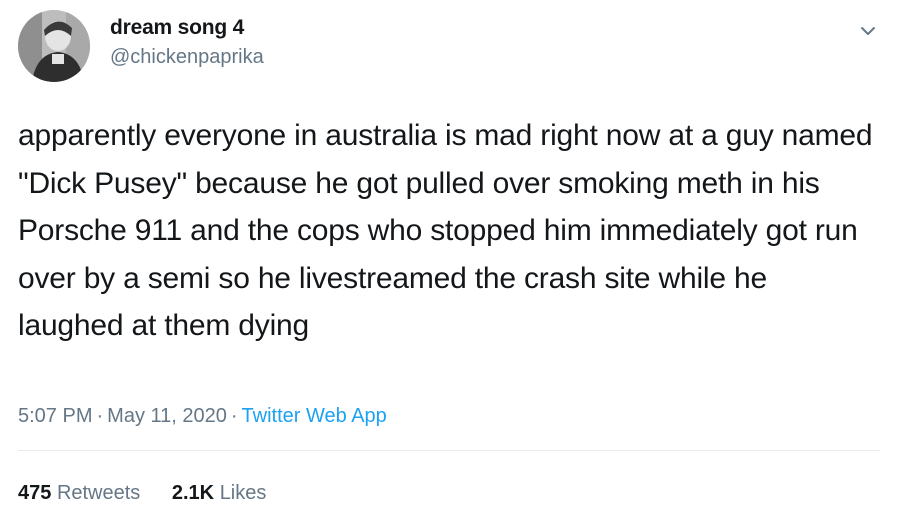 Image resolution: width=900 pixels, height=527 pixels. What do you see at coordinates (449, 450) in the screenshot?
I see `divider` at bounding box center [449, 450].